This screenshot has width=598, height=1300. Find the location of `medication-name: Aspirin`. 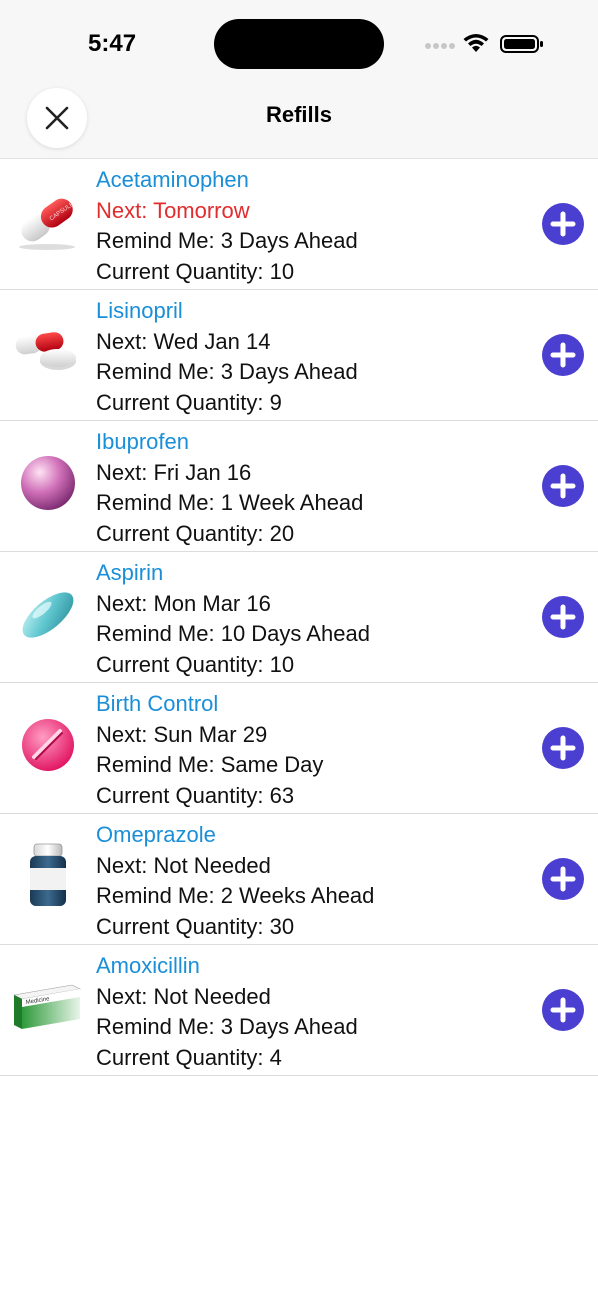

medication-name: Aspirin is located at coordinates (233, 573).